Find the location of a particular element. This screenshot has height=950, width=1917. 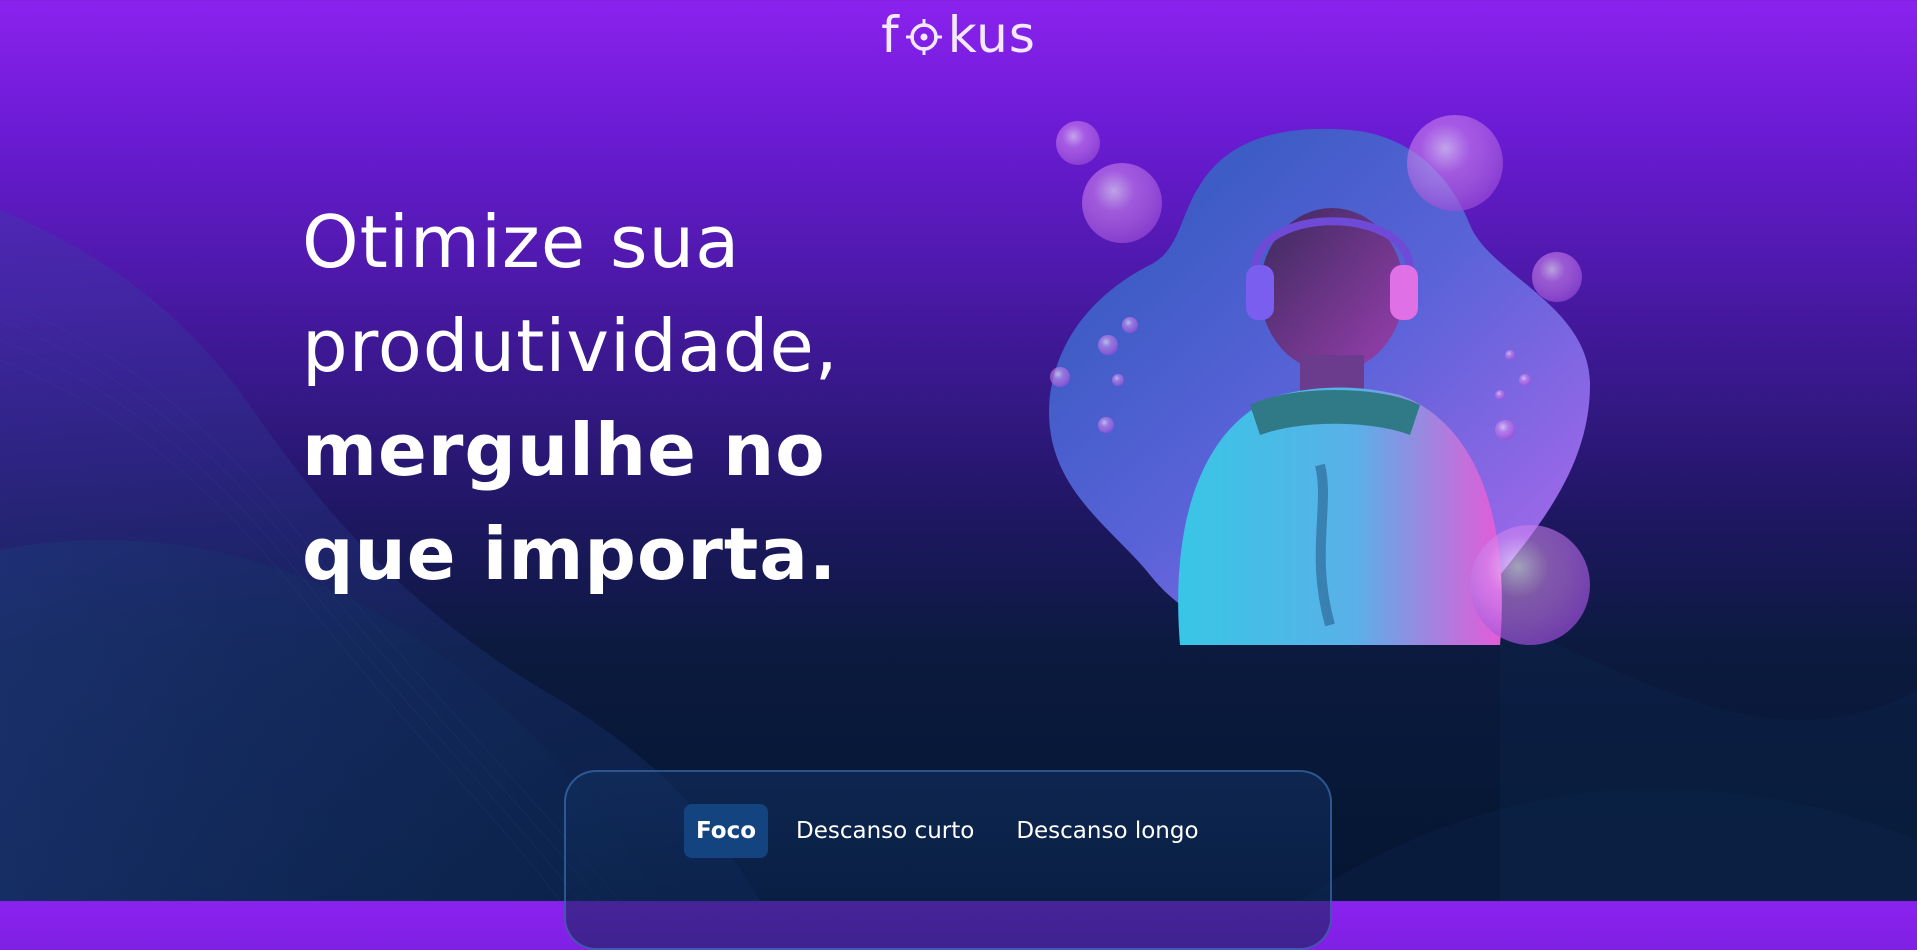

tab-descanso-longo: Descanso longo is located at coordinates (1107, 831).